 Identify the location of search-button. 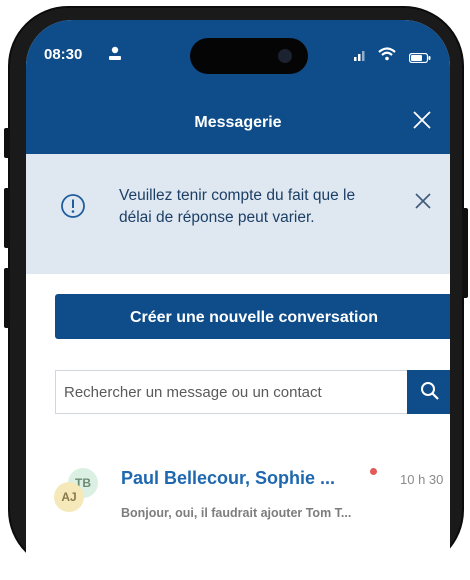
(428, 392).